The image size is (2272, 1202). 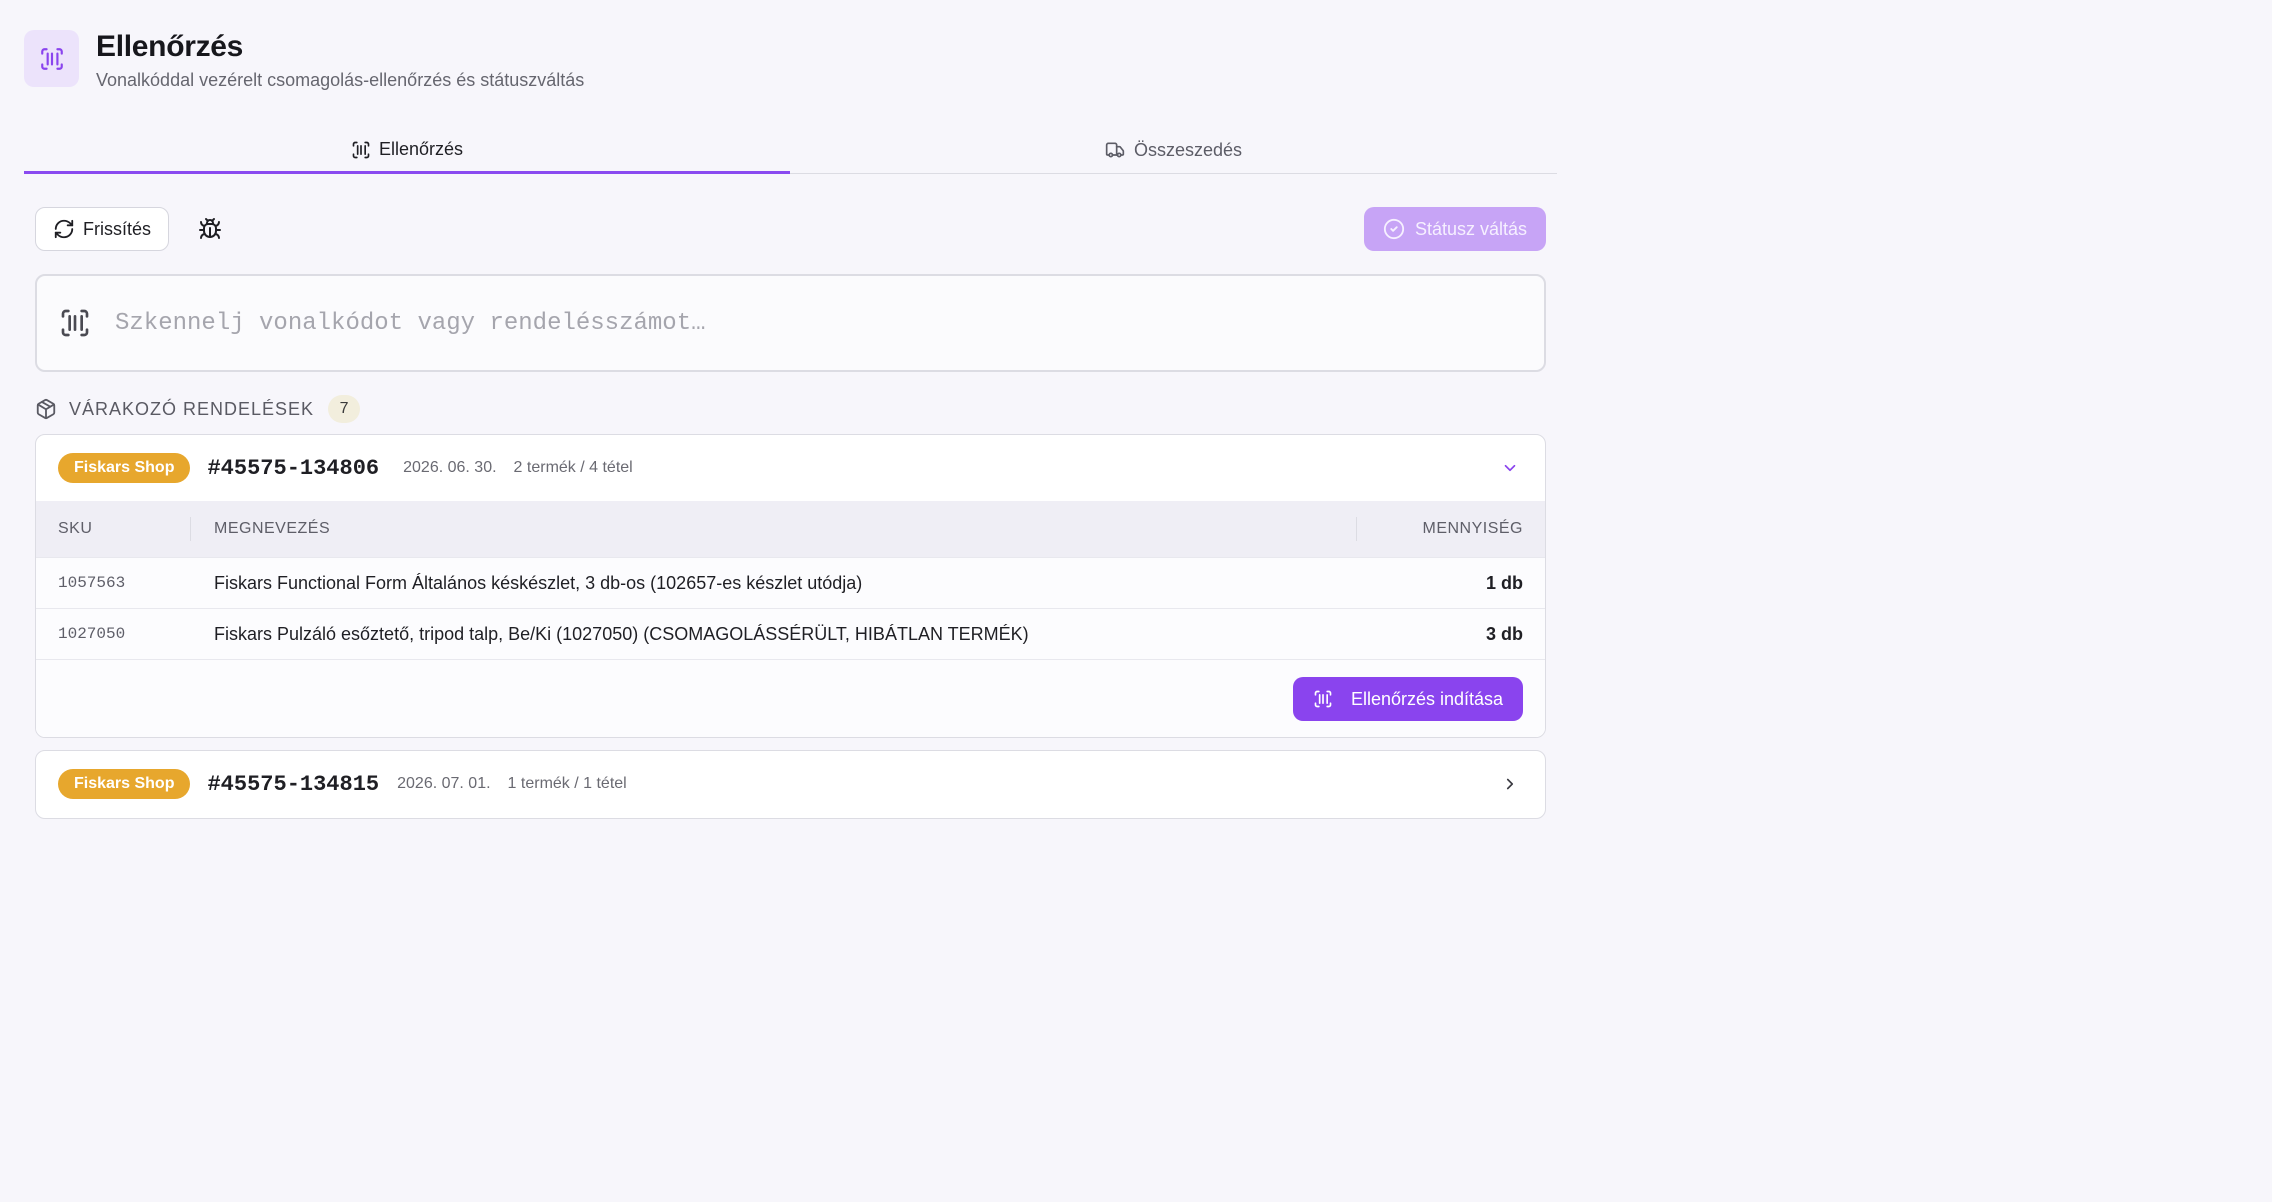 I want to click on pending-orders-heading: VÁRAKOZÓ RENDELÉSEK 7, so click(x=198, y=409).